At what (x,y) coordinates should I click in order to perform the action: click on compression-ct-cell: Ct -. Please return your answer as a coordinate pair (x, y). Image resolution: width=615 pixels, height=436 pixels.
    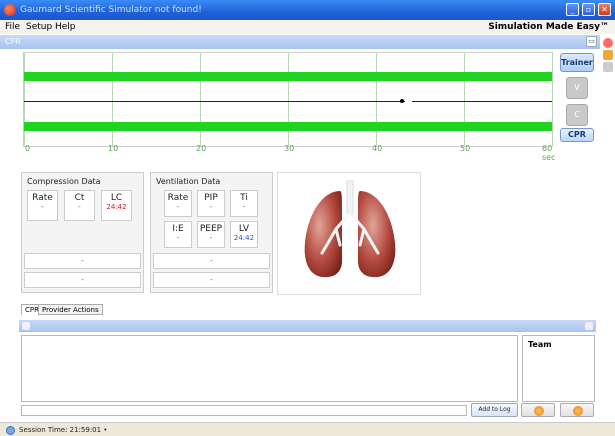
    Looking at the image, I should click on (79, 205).